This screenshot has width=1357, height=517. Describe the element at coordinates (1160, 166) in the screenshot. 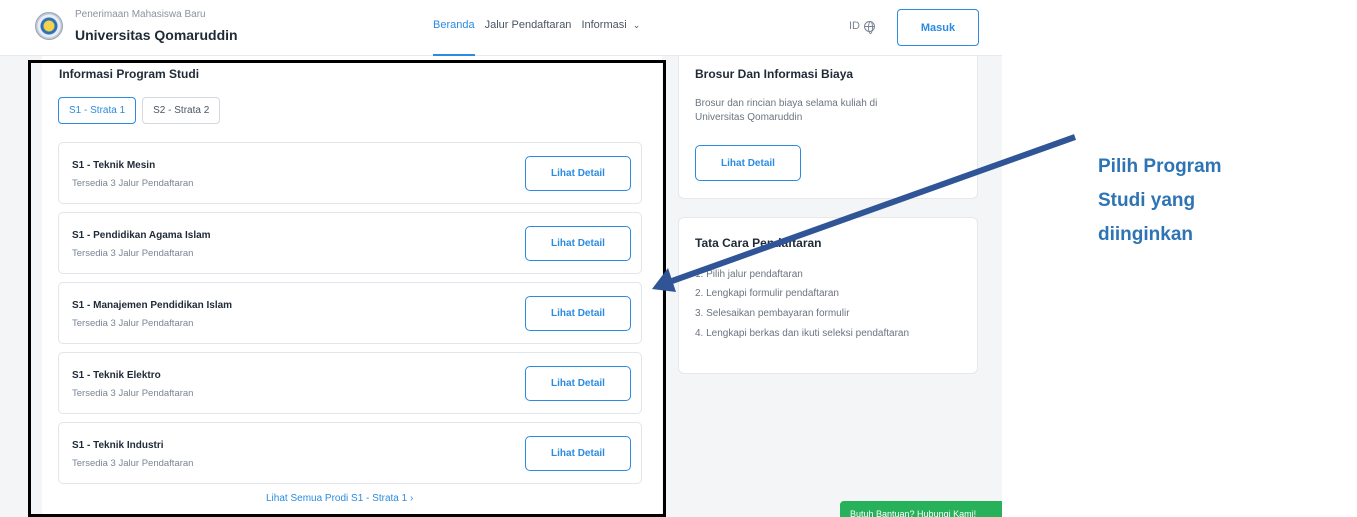

I see `annotation-line: Pilih Program` at that location.